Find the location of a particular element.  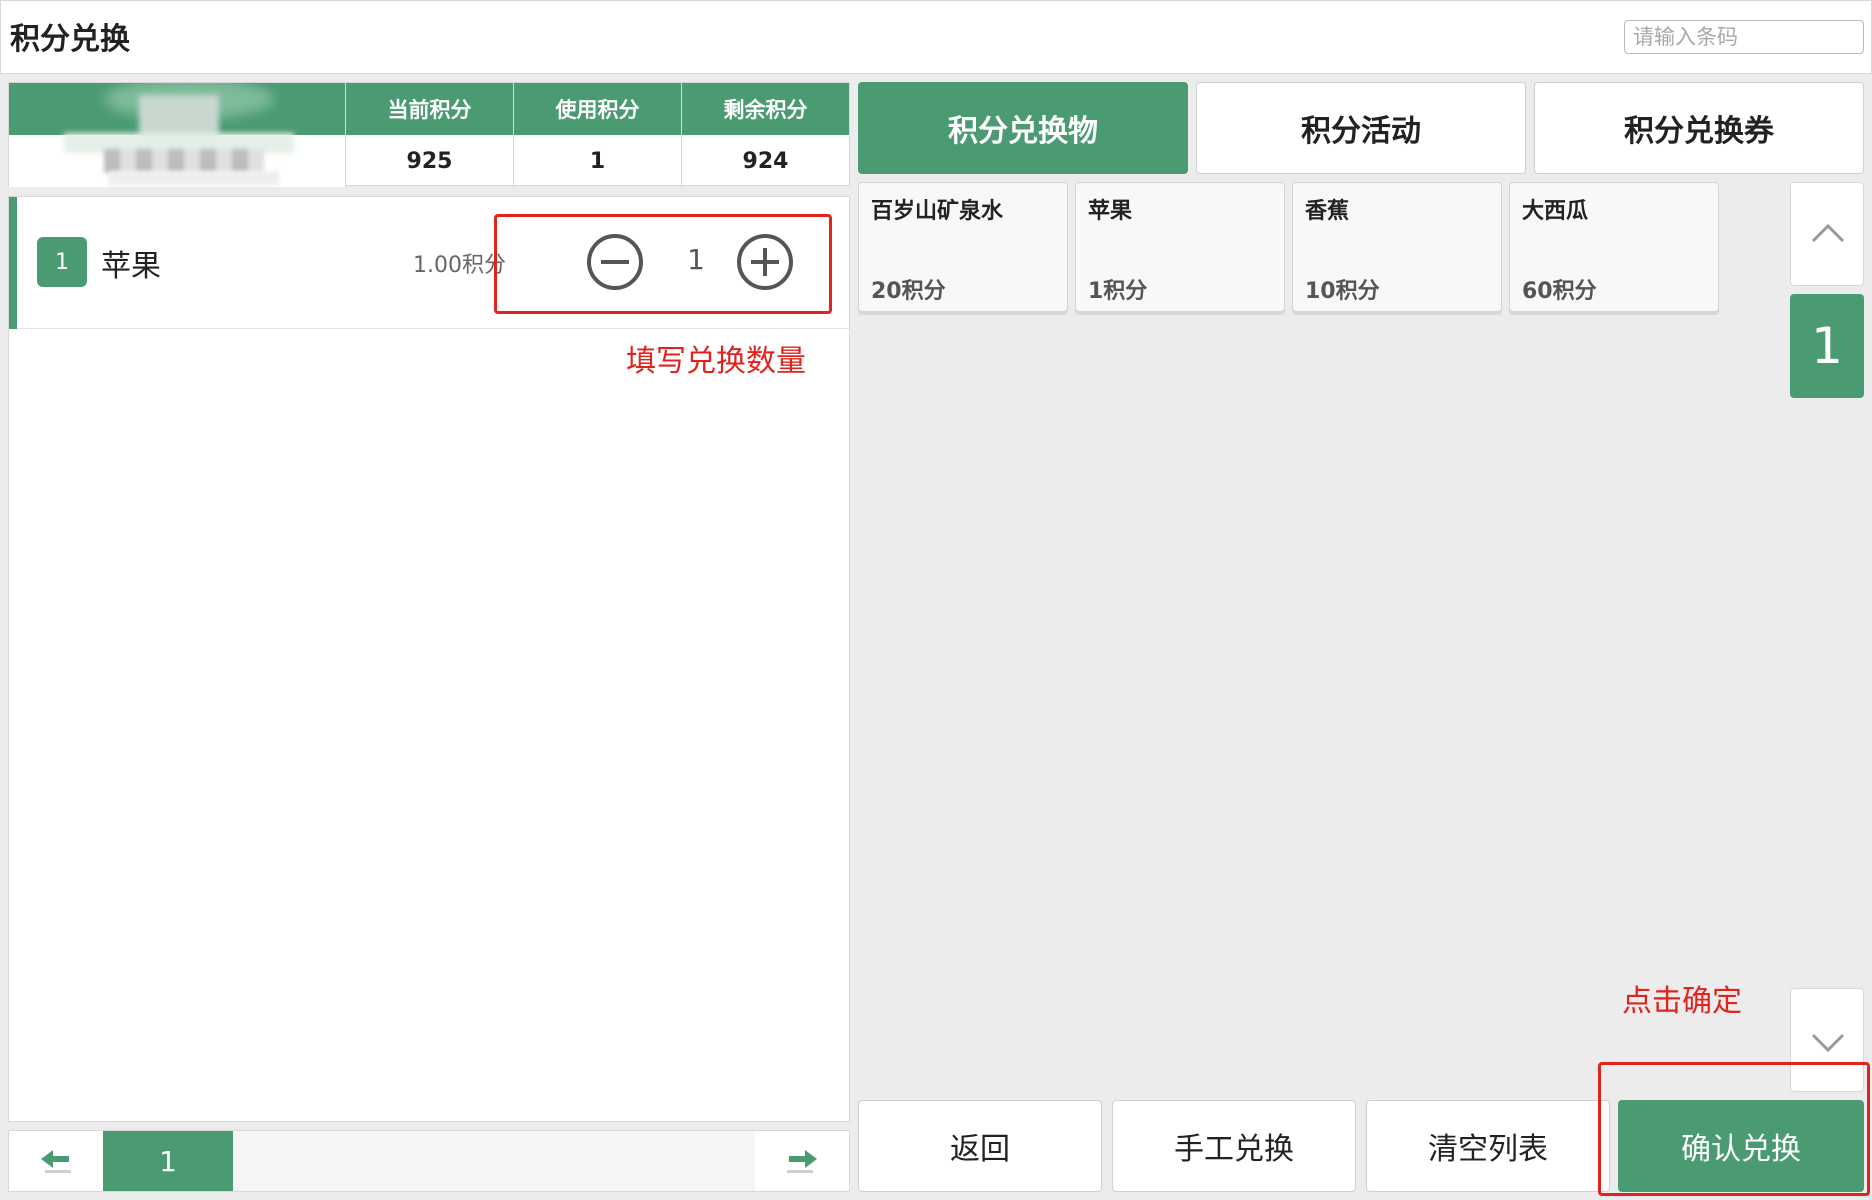

page-title: 积分兑换 is located at coordinates (70, 39).